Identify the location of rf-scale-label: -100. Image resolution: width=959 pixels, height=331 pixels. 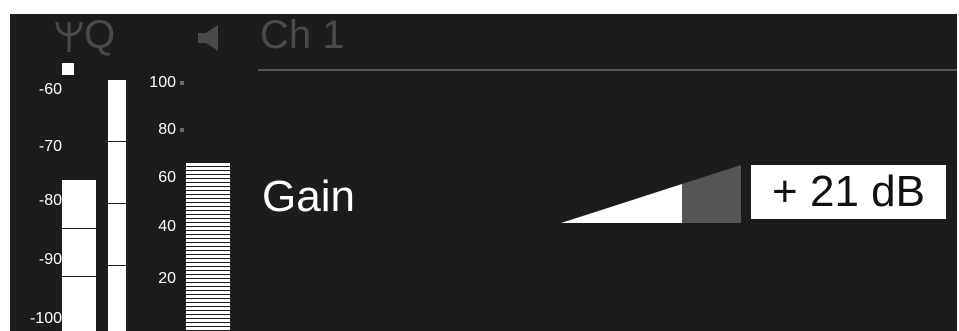
(45, 318).